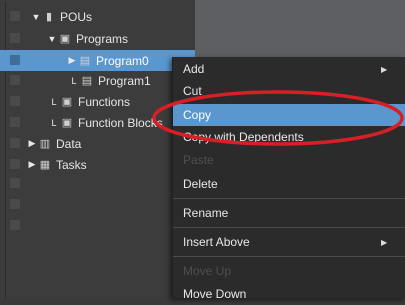 This screenshot has height=305, width=405. I want to click on menu-item-paste: Paste, so click(289, 160).